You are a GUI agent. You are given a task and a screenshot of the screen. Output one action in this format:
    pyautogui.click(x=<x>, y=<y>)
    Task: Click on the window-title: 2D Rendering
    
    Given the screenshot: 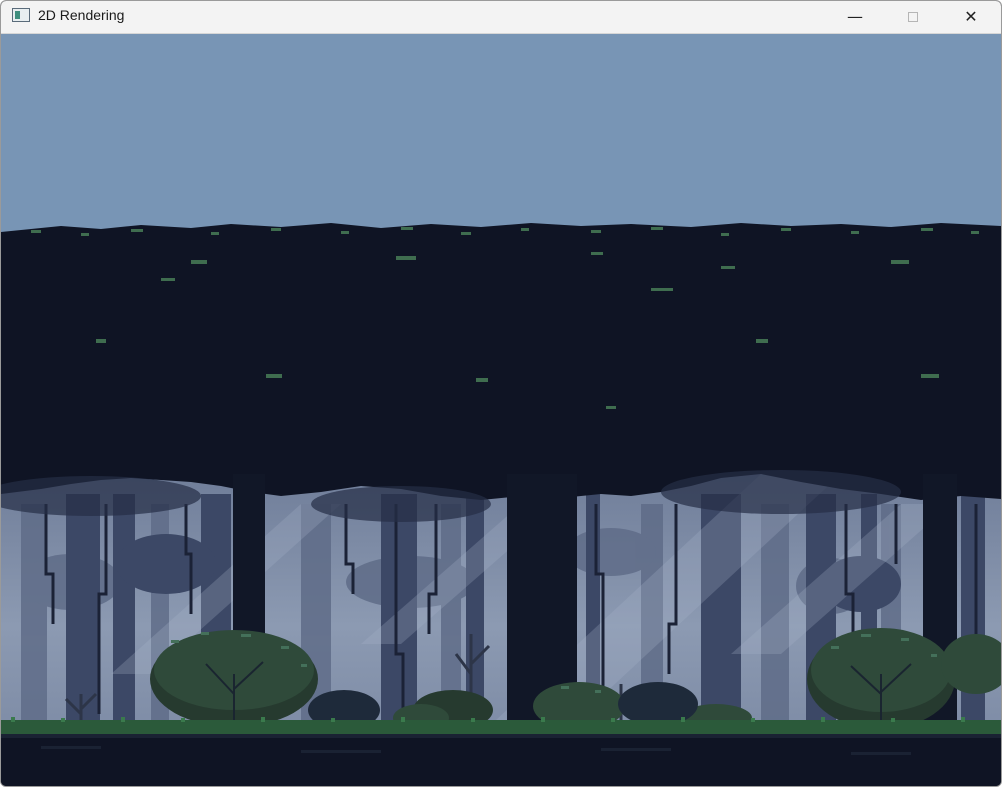 What is the action you would take?
    pyautogui.click(x=81, y=15)
    